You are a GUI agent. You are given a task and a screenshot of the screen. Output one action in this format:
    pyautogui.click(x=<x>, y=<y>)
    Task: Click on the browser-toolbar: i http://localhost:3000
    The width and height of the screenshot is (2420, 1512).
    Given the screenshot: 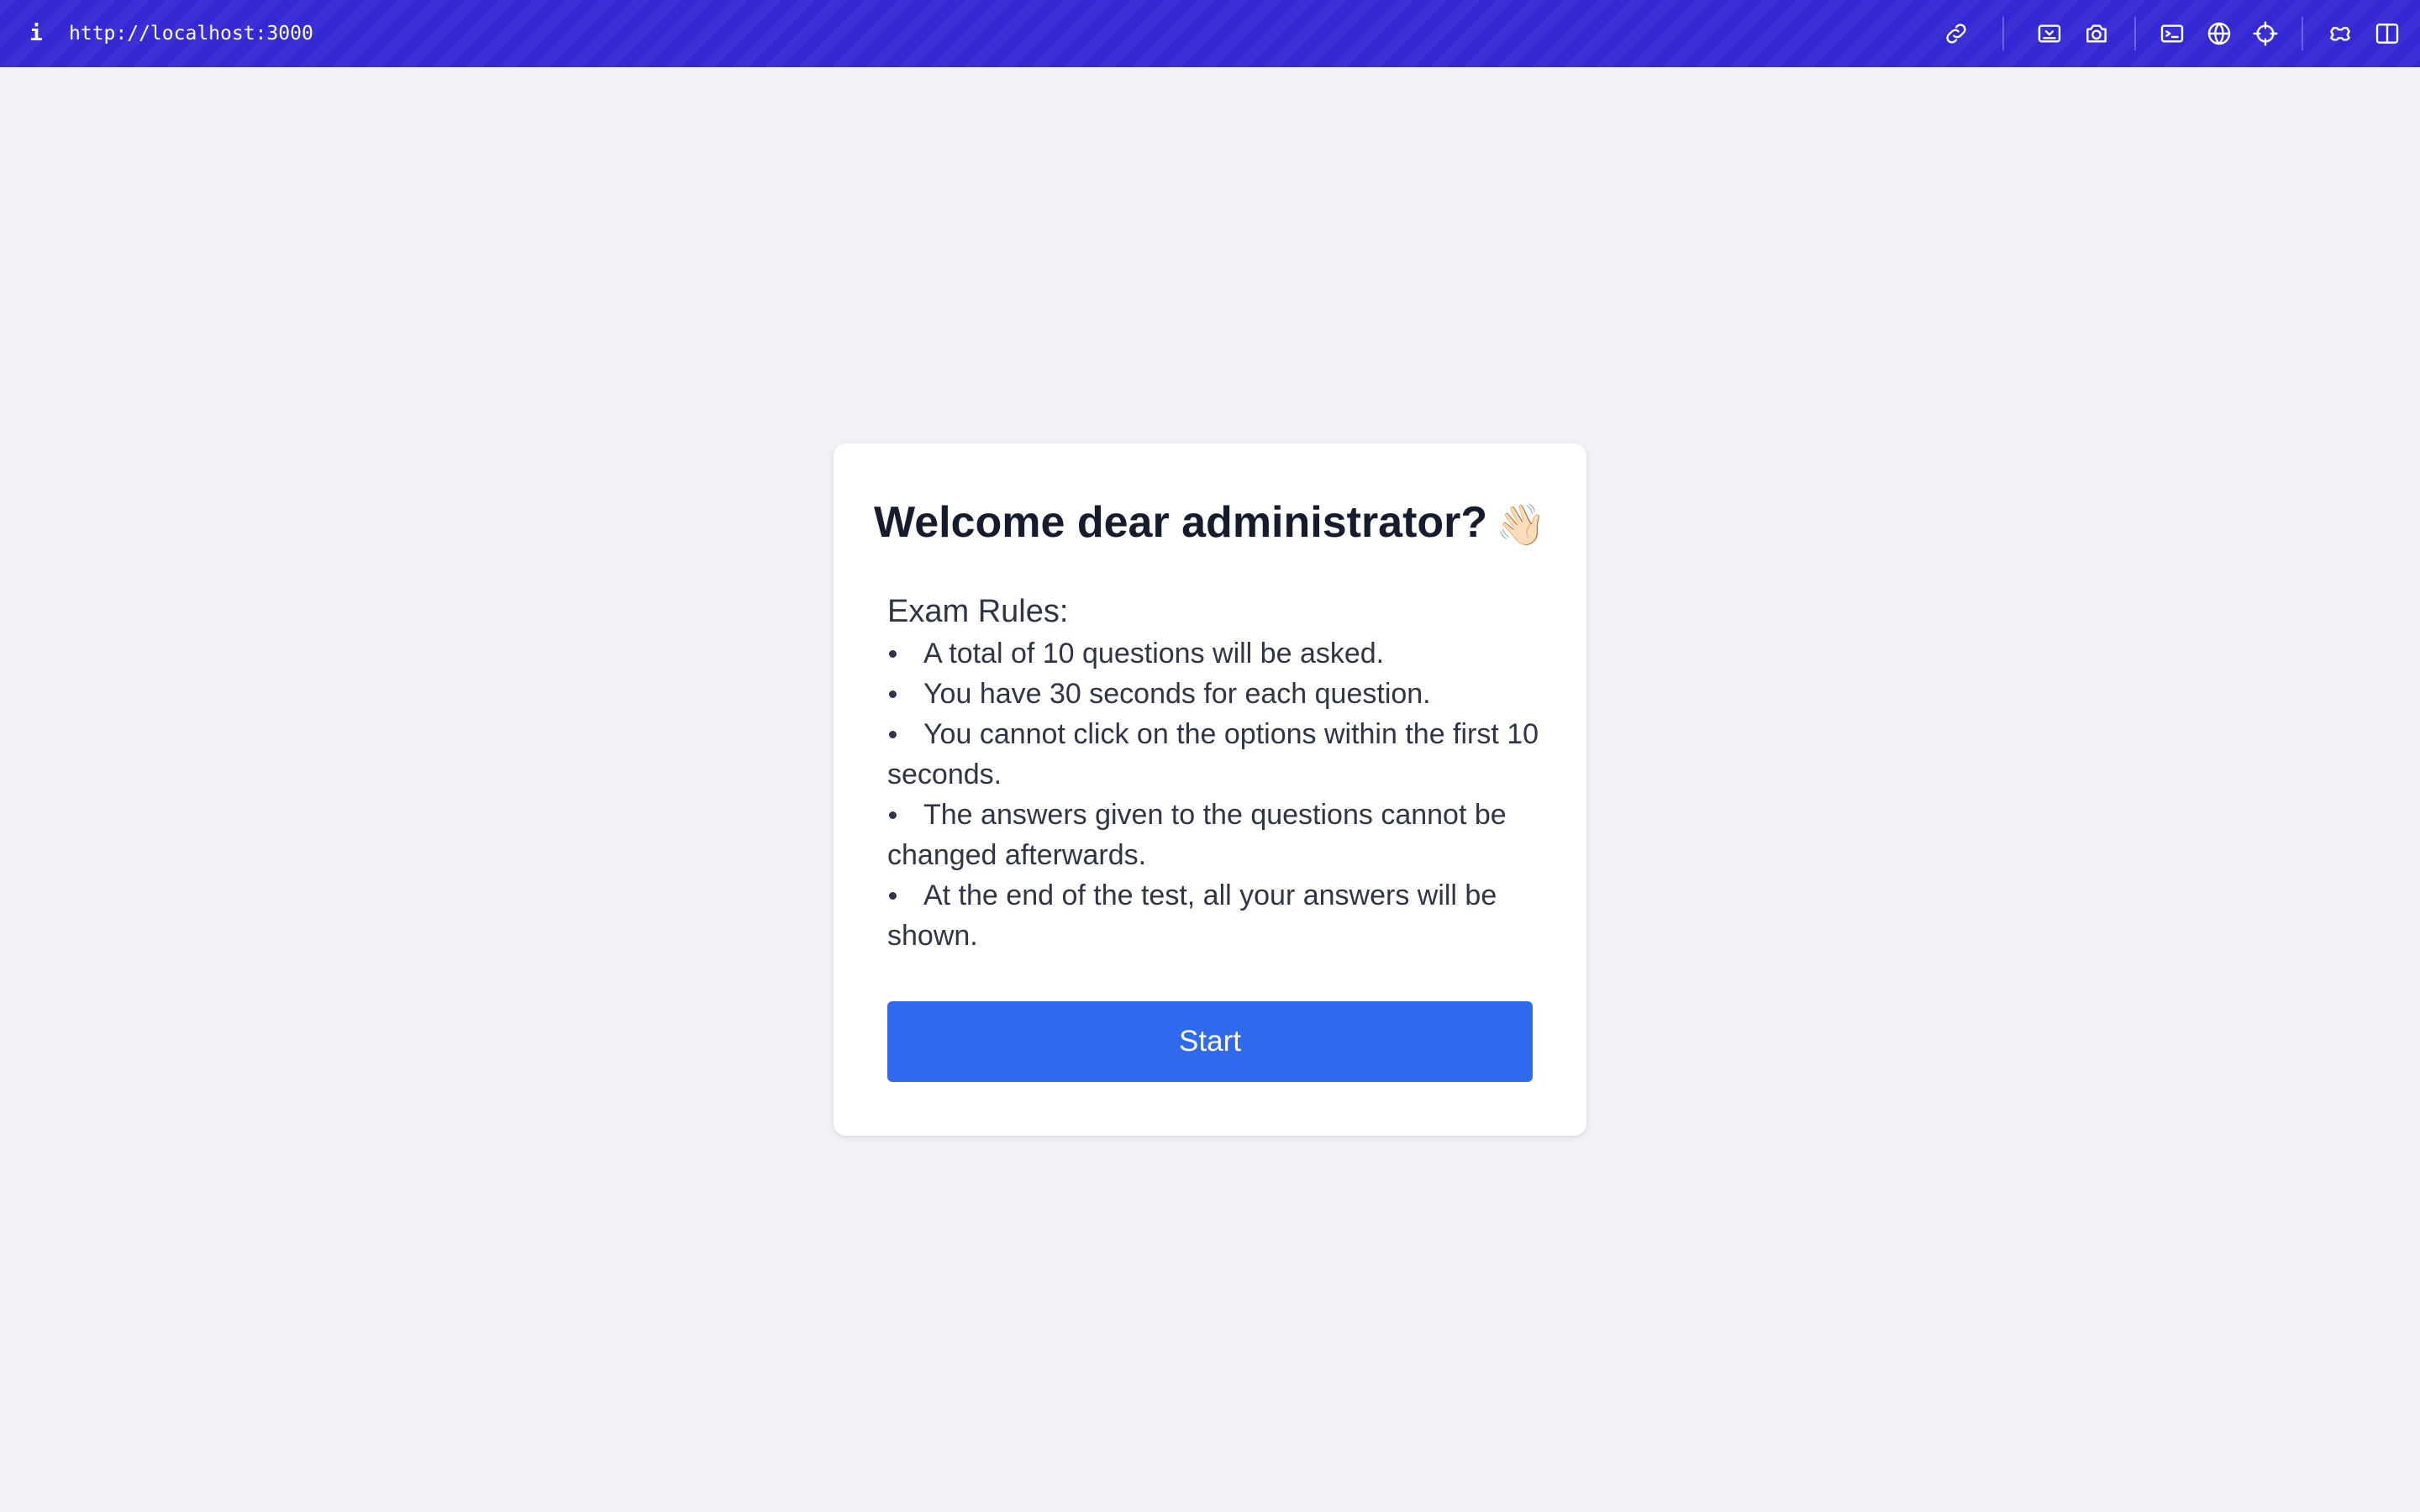 What is the action you would take?
    pyautogui.click(x=1210, y=33)
    